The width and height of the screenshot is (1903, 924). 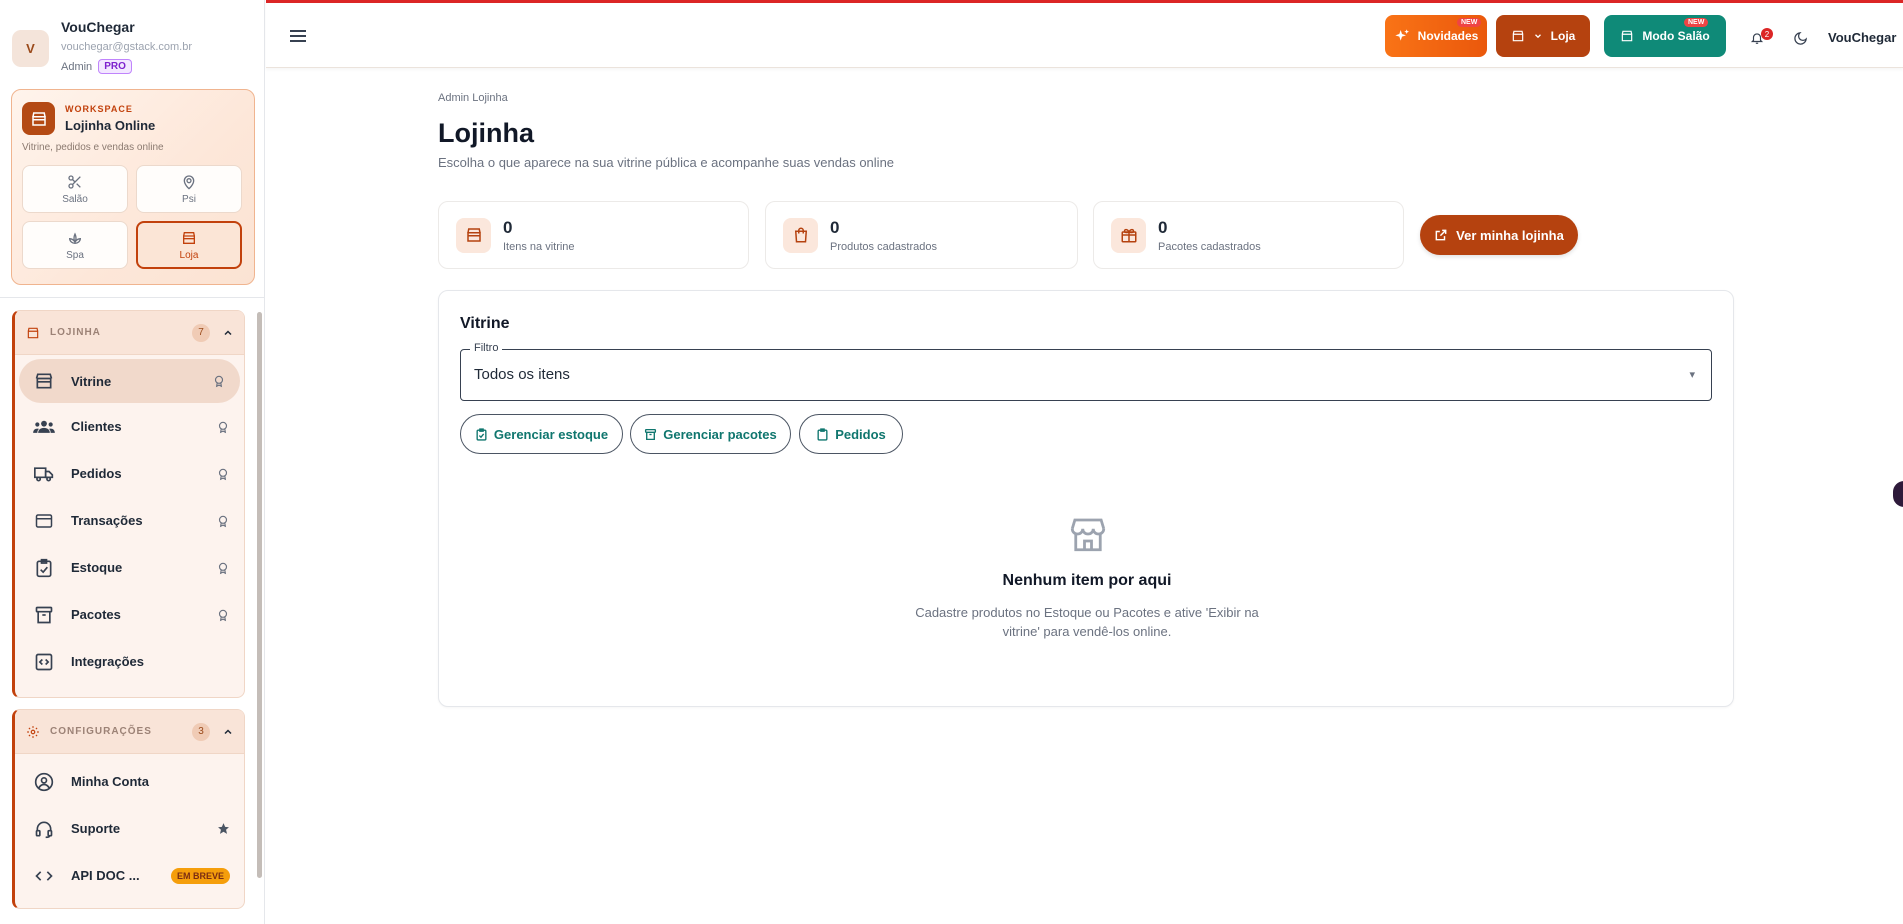 I want to click on lotus-icon, so click(x=75, y=238).